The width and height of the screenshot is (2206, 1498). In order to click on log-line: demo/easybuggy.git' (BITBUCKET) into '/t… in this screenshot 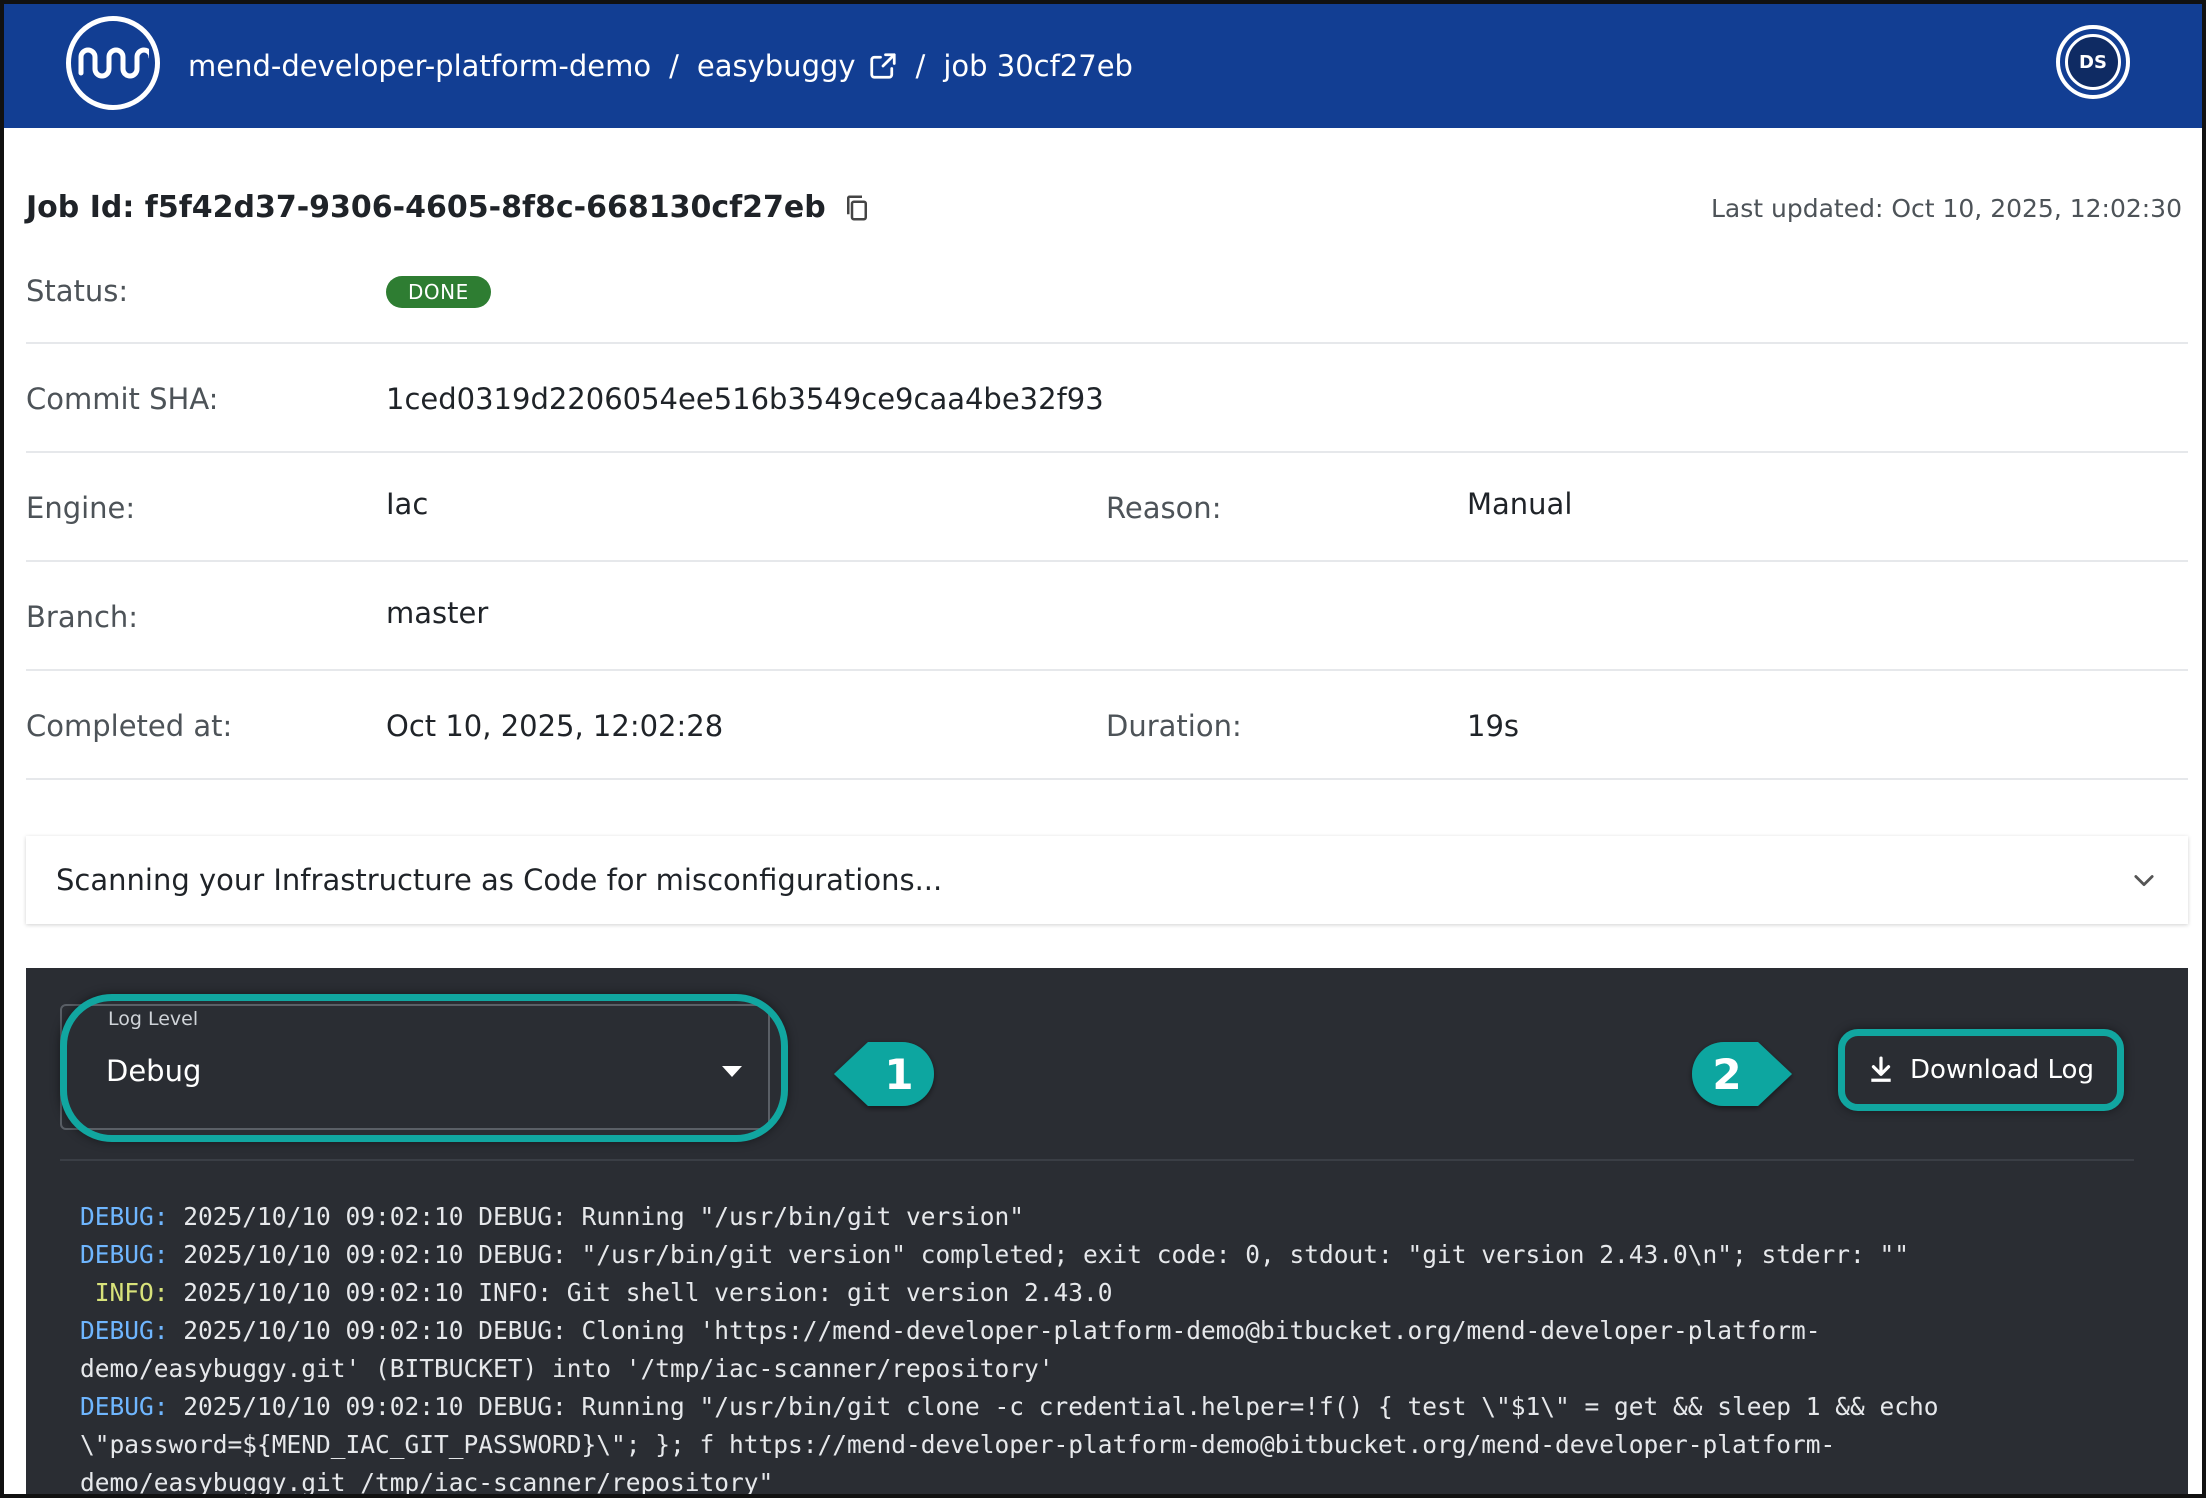, I will do `click(1110, 1369)`.